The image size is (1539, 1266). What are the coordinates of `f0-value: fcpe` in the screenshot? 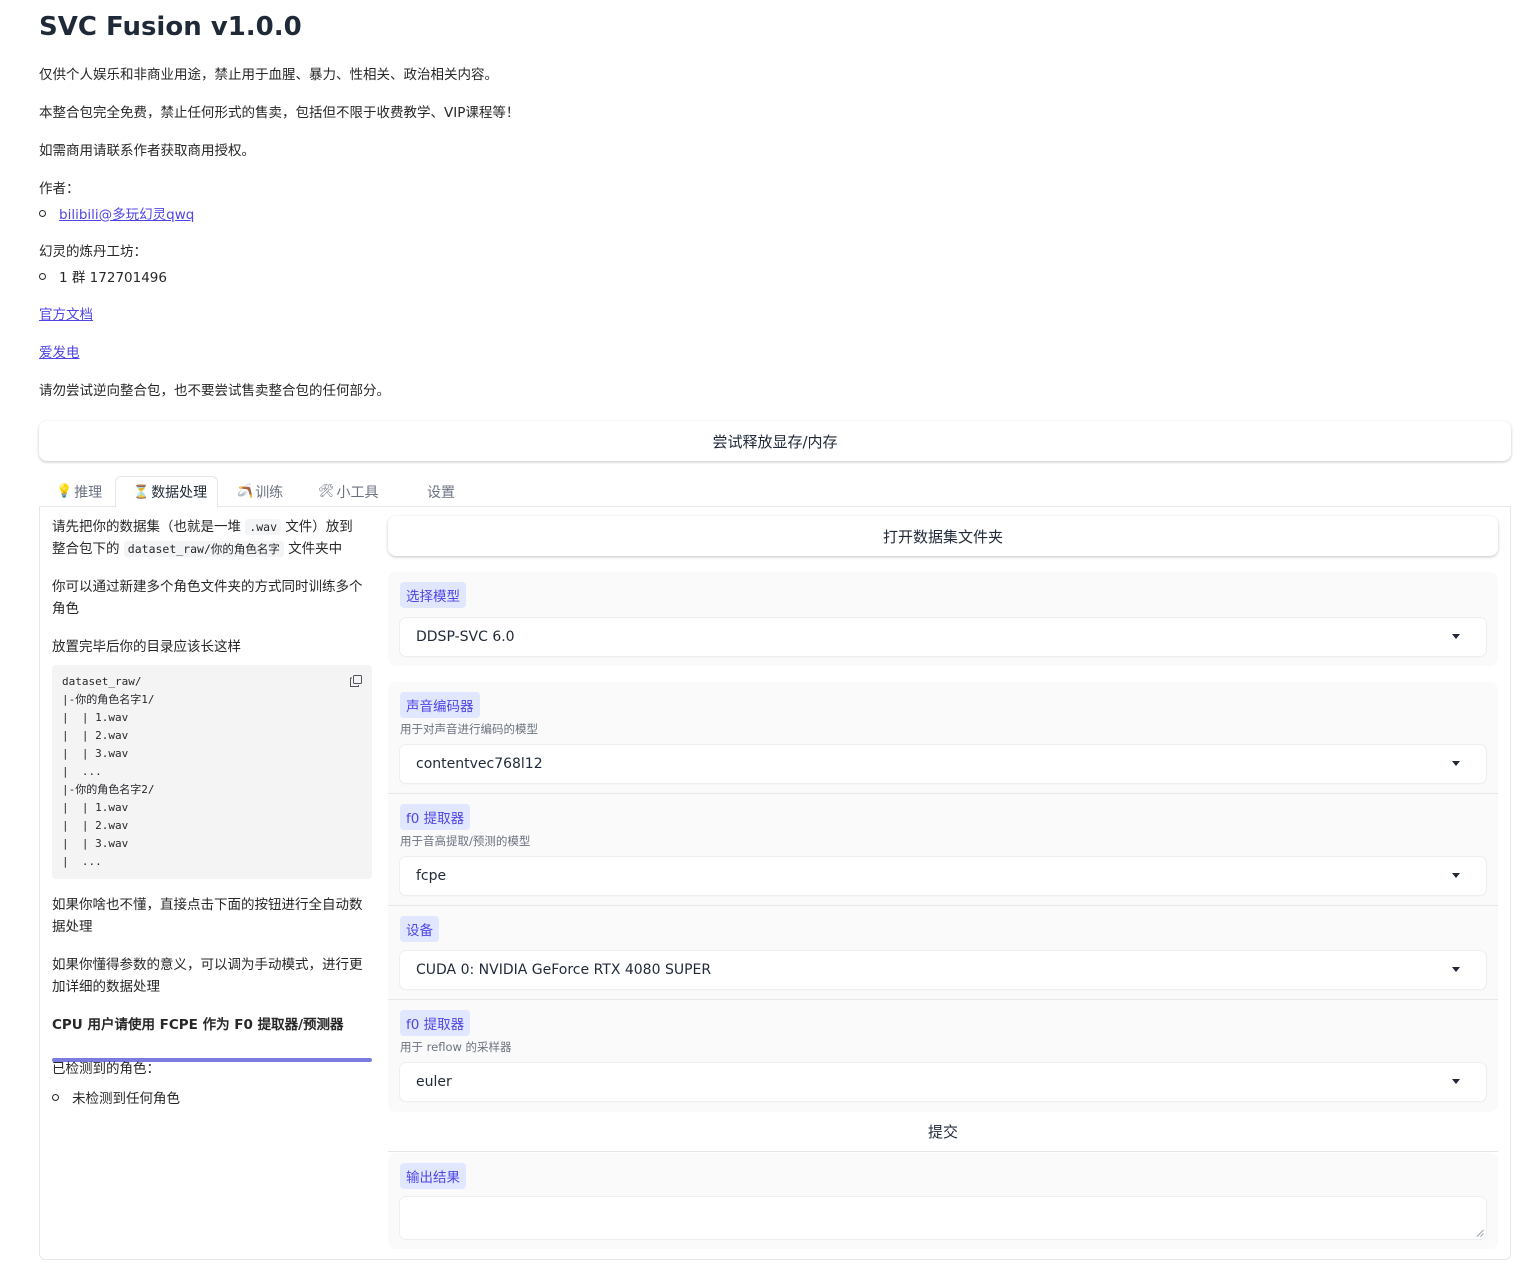 It's located at (431, 876).